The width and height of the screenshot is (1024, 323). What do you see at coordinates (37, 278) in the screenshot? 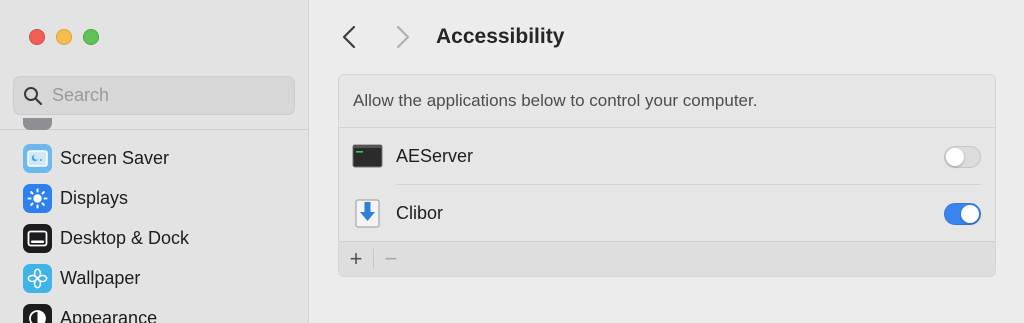
I see `wallpaper-icon` at bounding box center [37, 278].